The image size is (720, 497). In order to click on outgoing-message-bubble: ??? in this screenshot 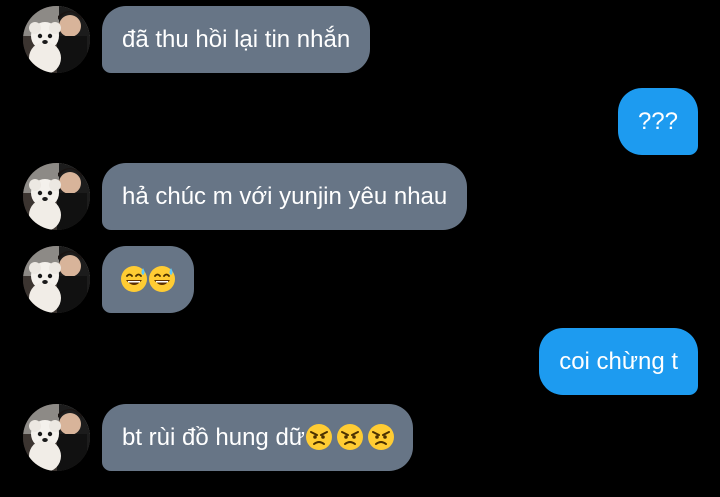, I will do `click(657, 121)`.